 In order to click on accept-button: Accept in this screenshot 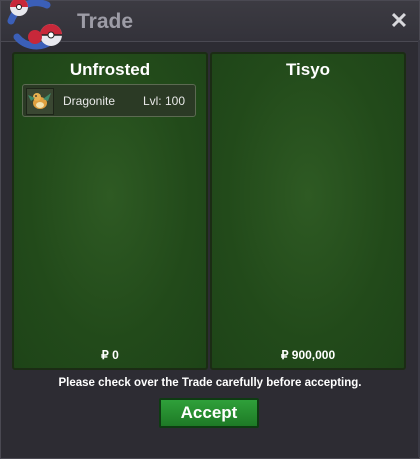, I will do `click(209, 413)`.